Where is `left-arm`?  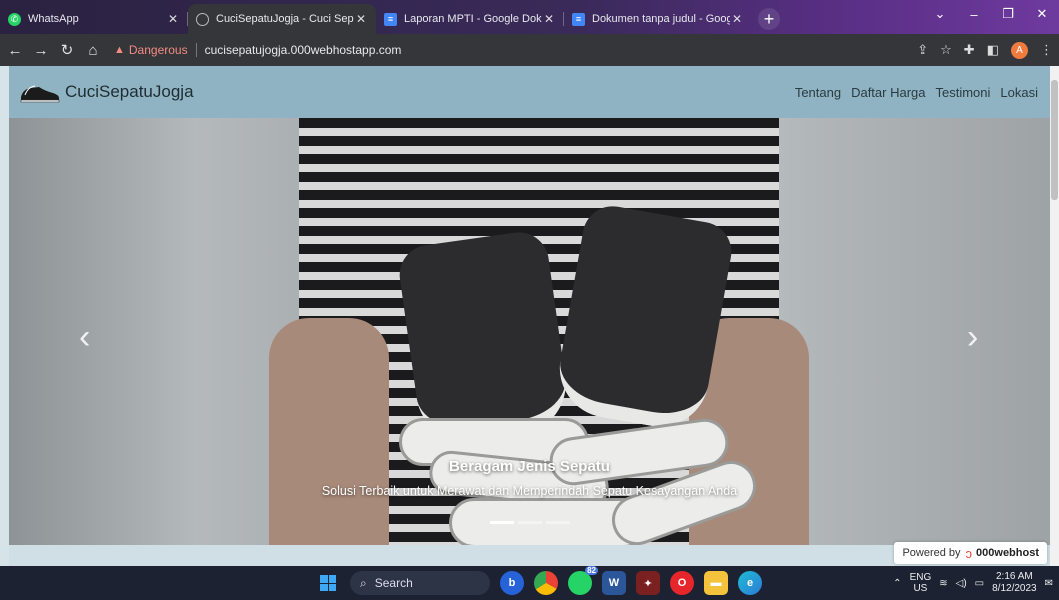 left-arm is located at coordinates (329, 431).